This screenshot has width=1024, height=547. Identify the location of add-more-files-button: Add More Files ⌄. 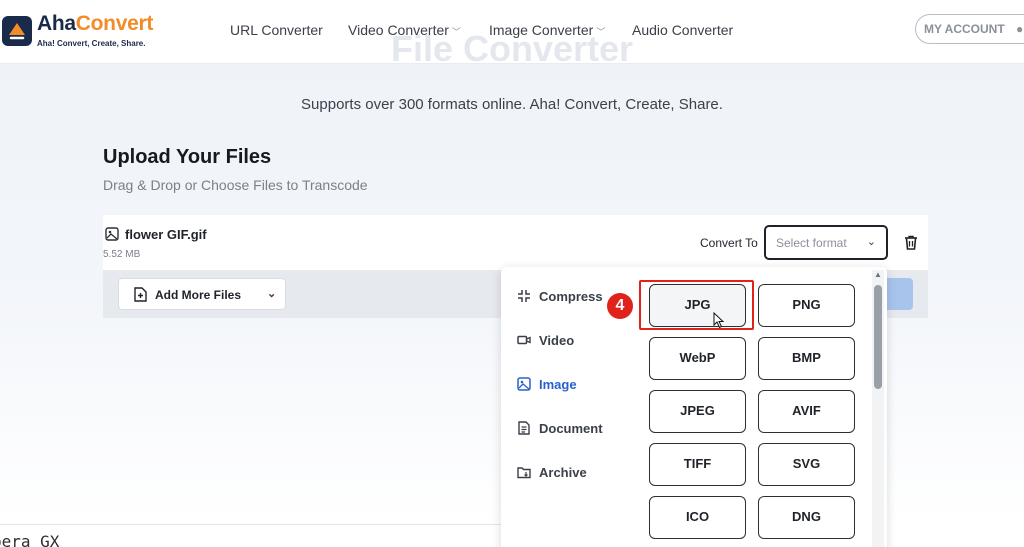
(202, 294).